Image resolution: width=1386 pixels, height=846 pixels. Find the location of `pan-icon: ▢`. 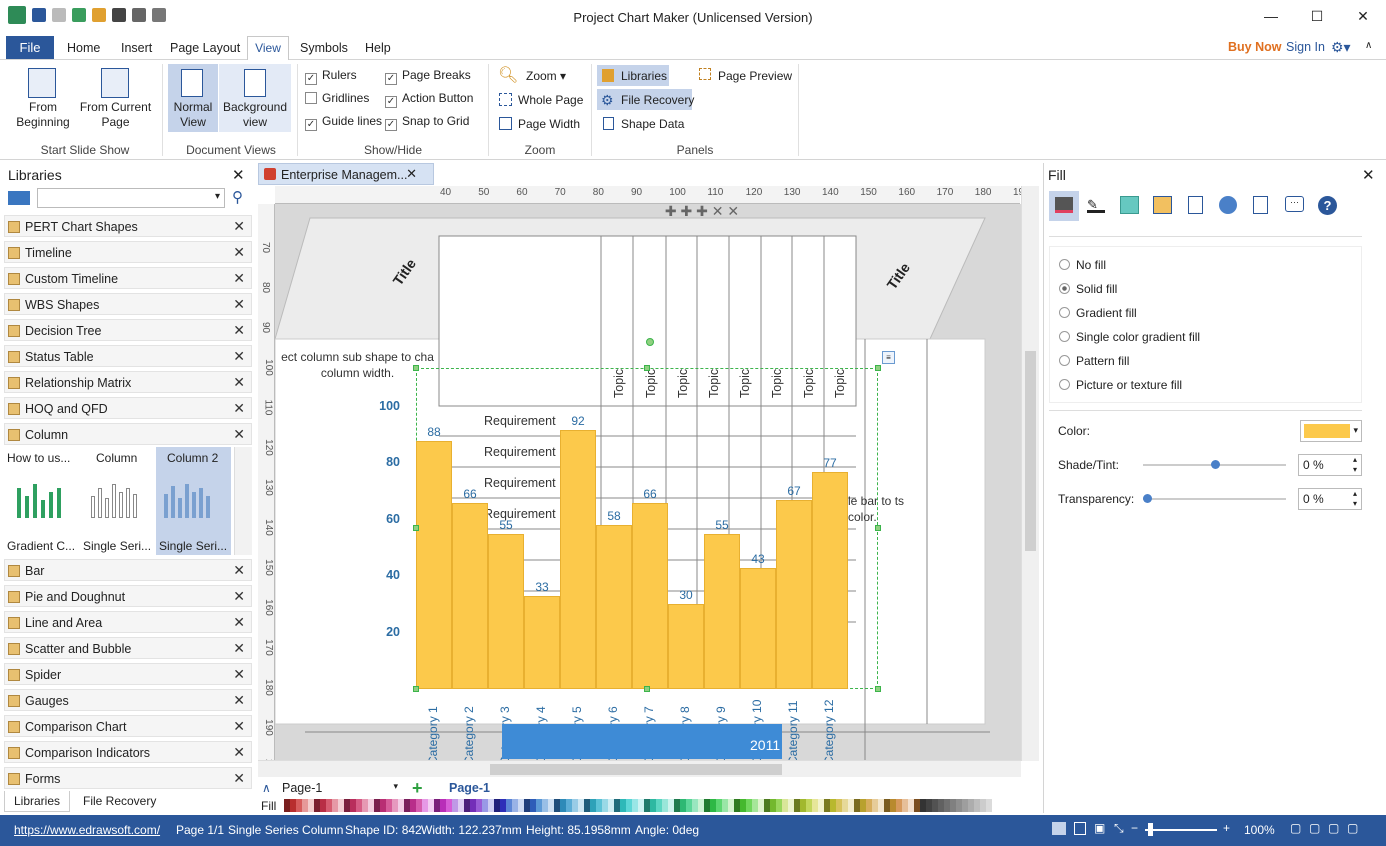

pan-icon: ▢ is located at coordinates (1352, 828).